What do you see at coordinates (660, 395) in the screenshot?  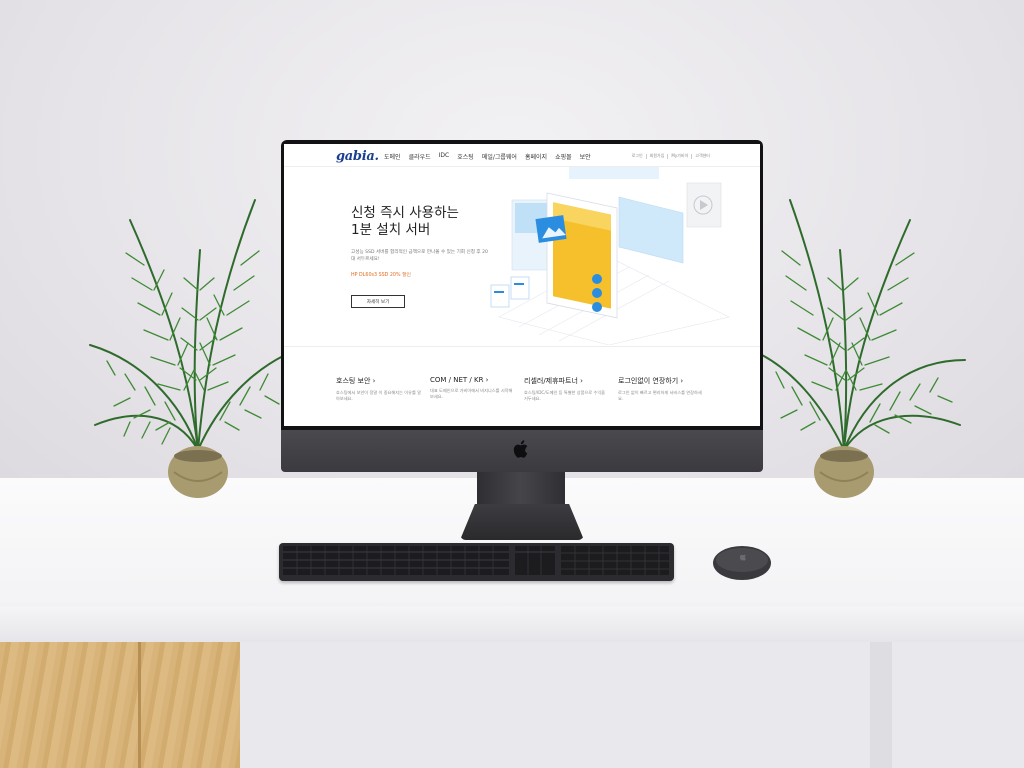 I see `feature-description: 로그인 없이 빠르고 편리하게 서비스를 연장하세요.` at bounding box center [660, 395].